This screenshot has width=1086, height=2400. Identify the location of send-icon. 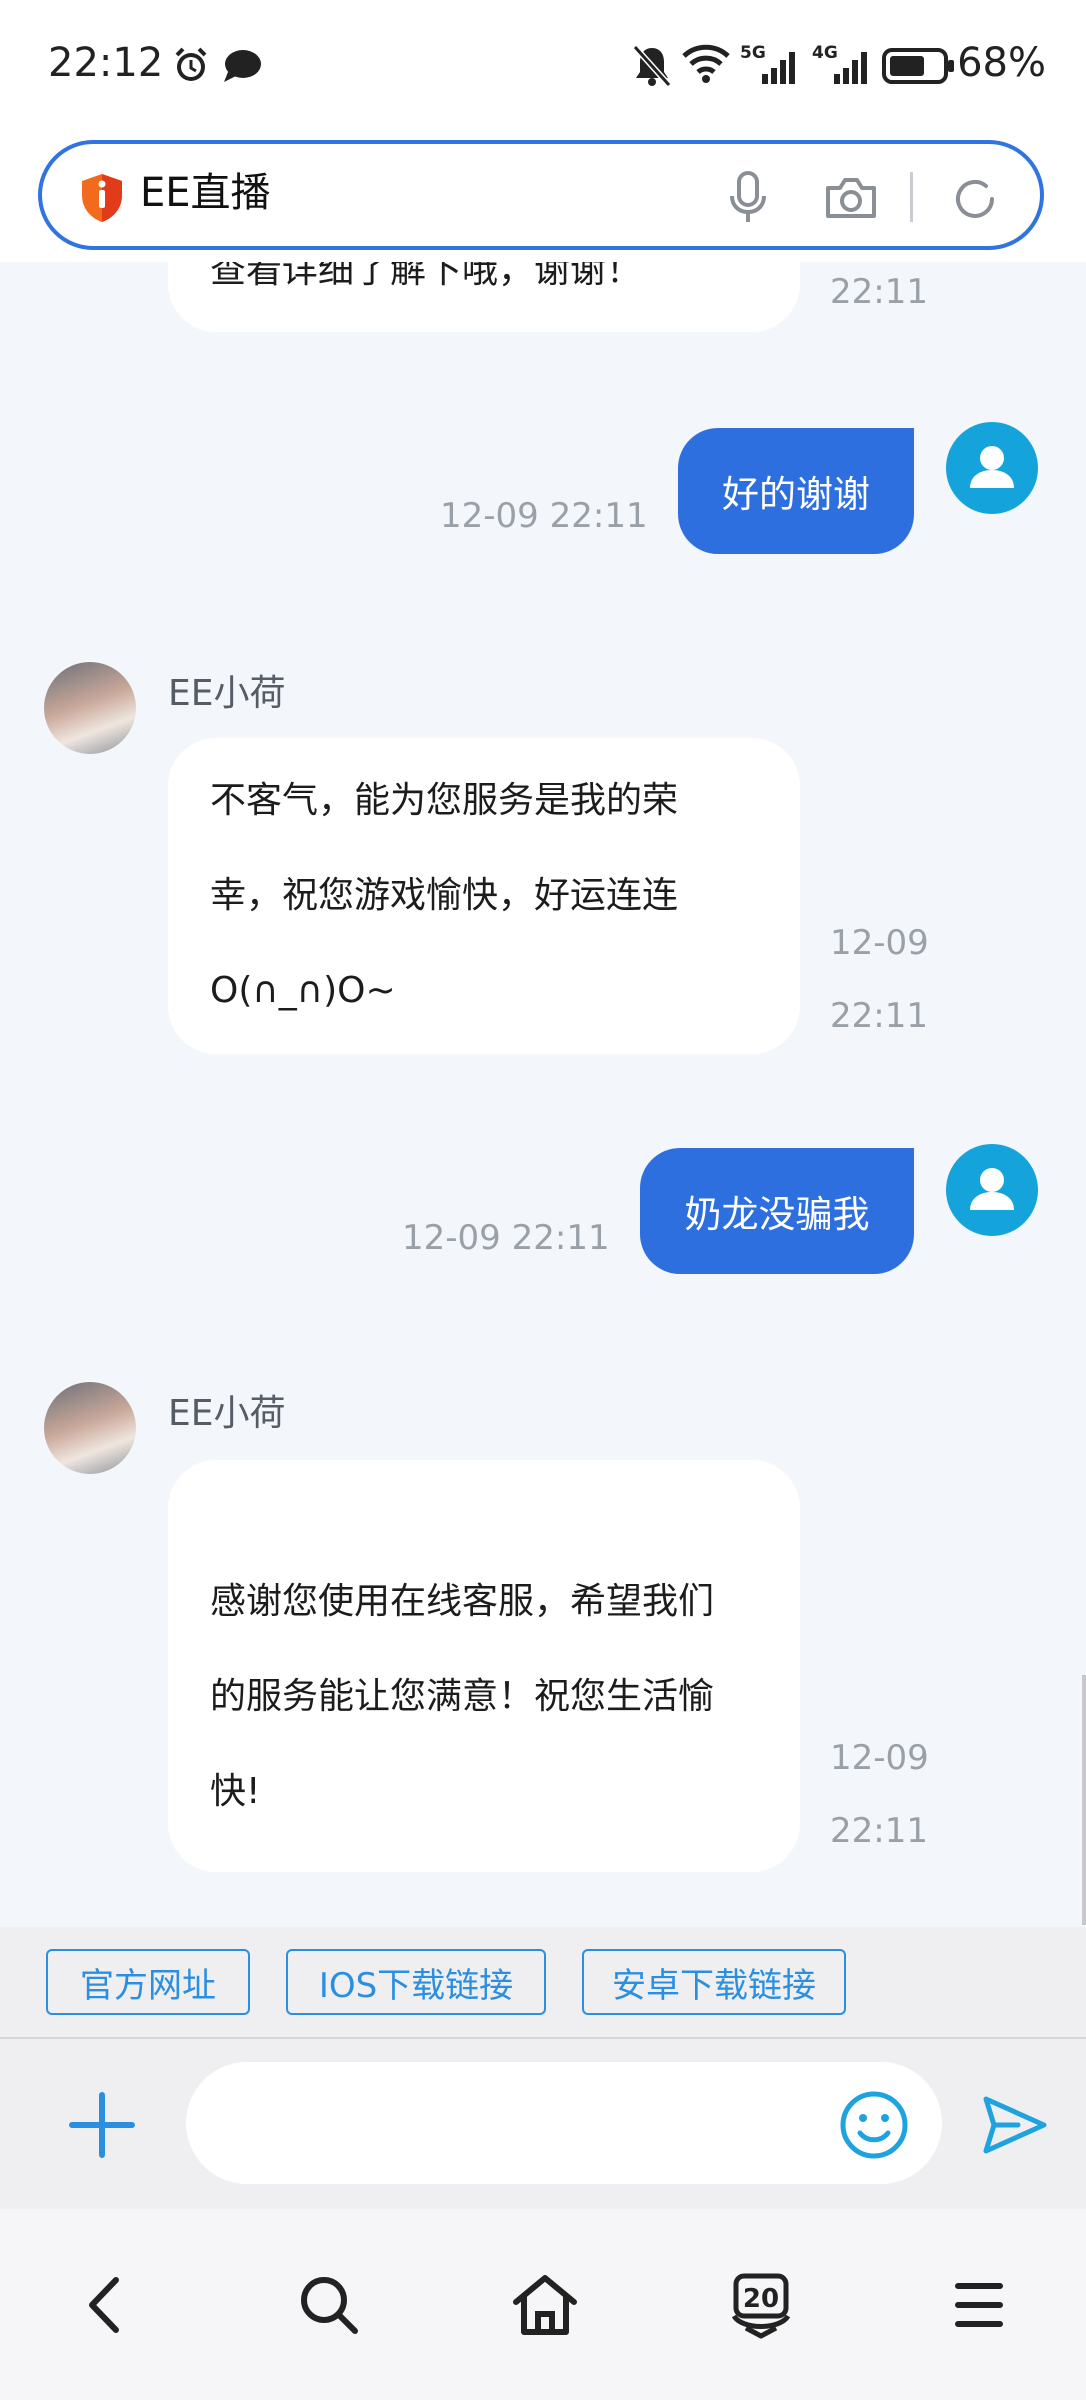
(1015, 2125).